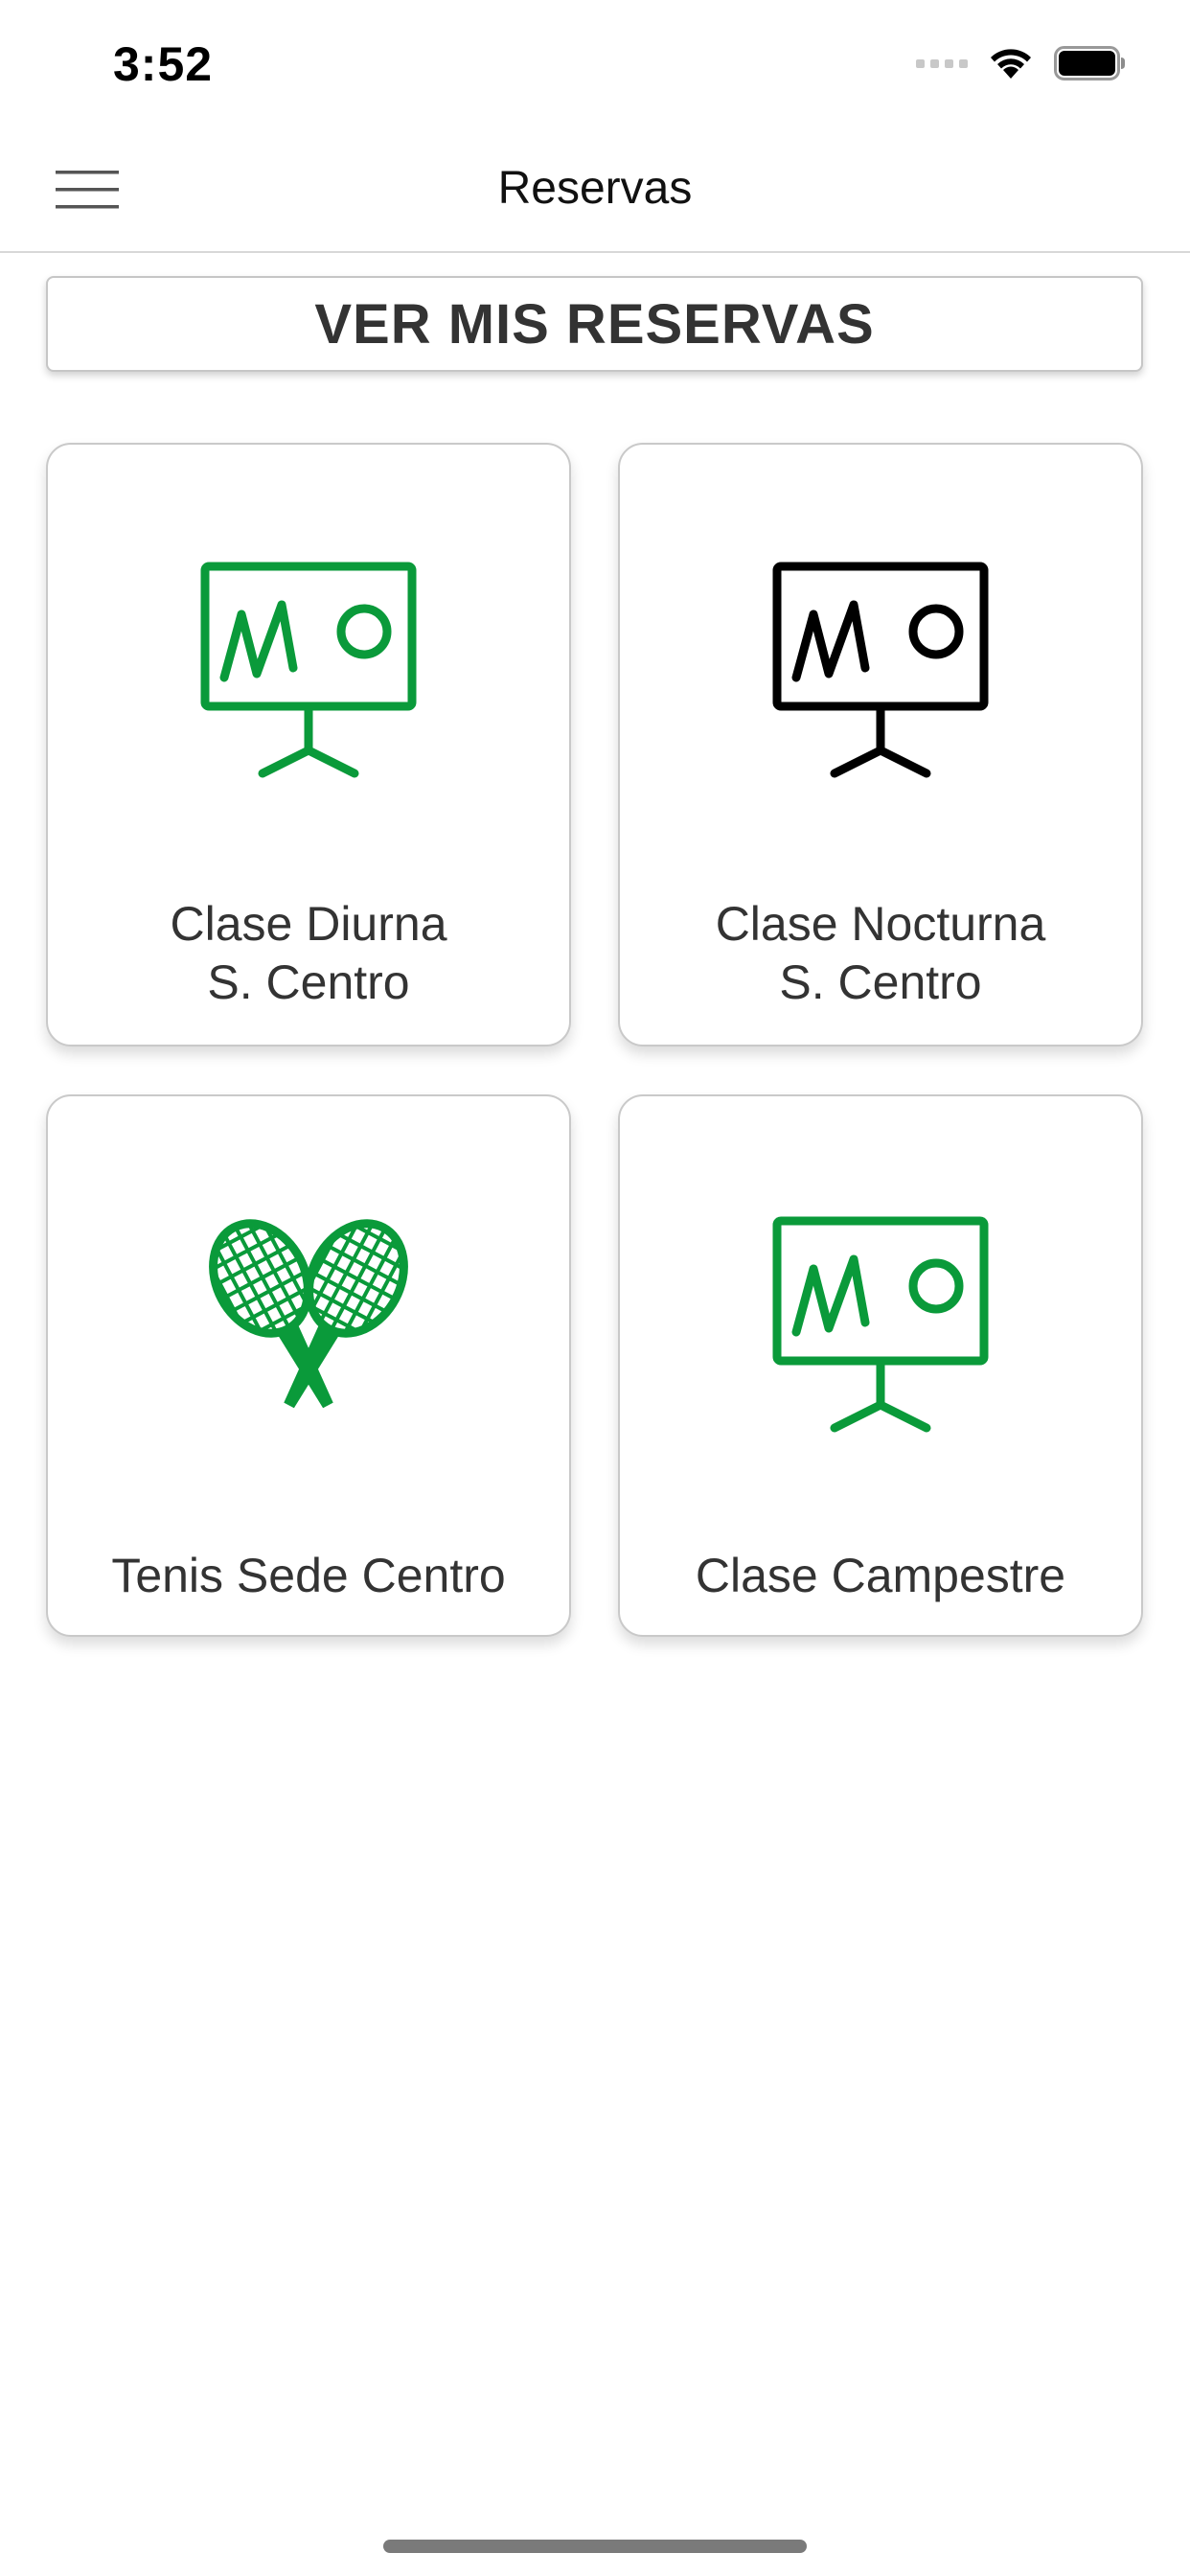  I want to click on cellular-signal-icon, so click(942, 63).